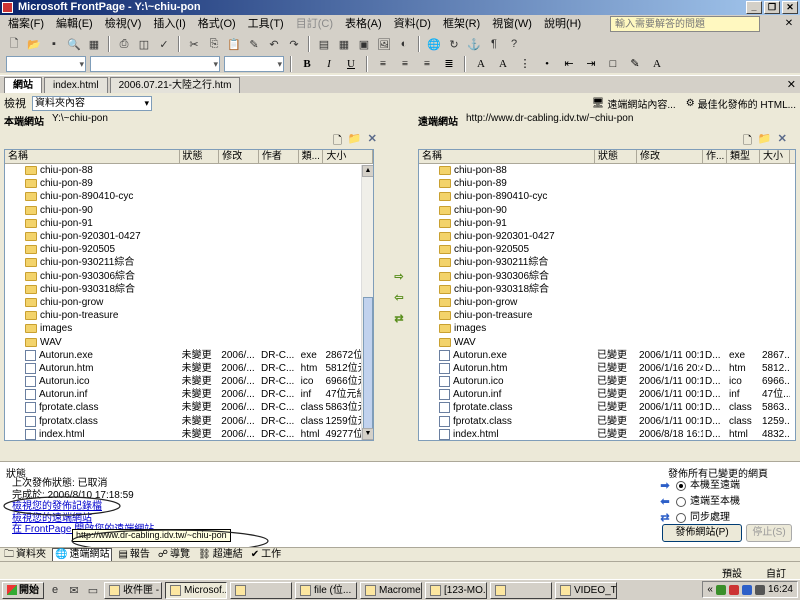 Image resolution: width=800 pixels, height=600 pixels. I want to click on security-icon, so click(733, 589).